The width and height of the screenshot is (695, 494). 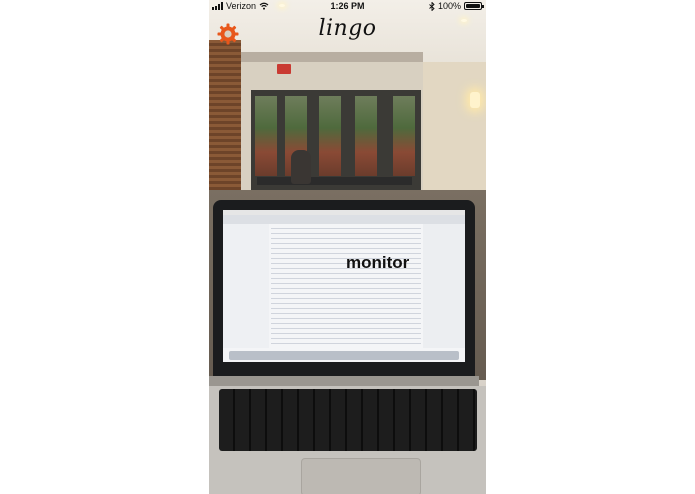 I want to click on background-desk, so click(x=334, y=181).